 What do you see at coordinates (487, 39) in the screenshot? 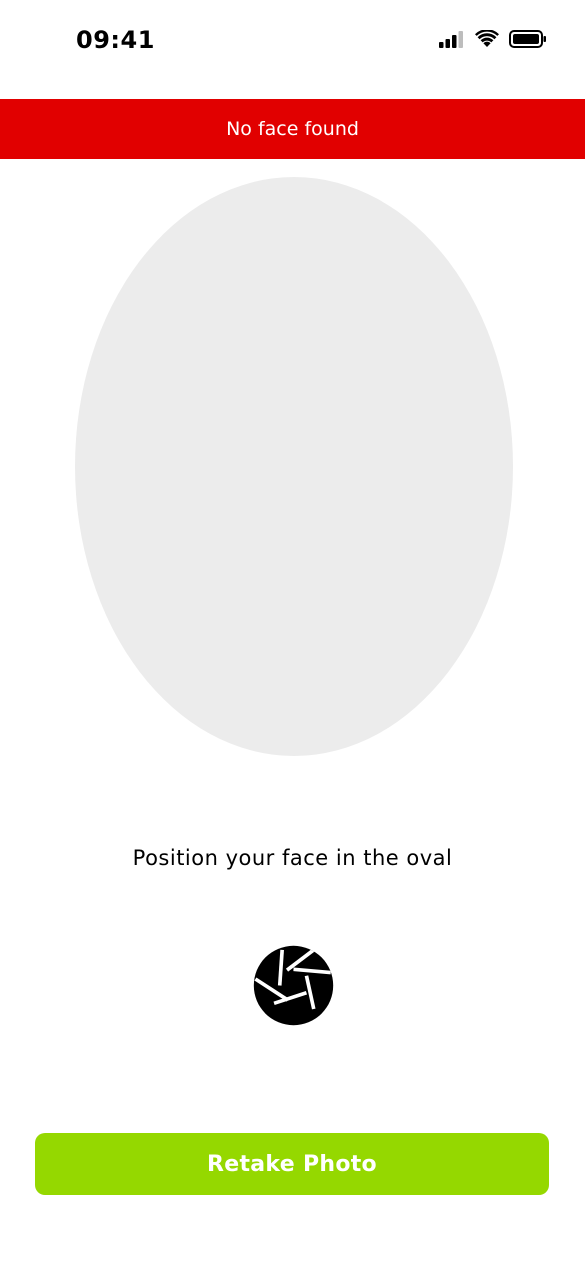
I see `wifi-icon` at bounding box center [487, 39].